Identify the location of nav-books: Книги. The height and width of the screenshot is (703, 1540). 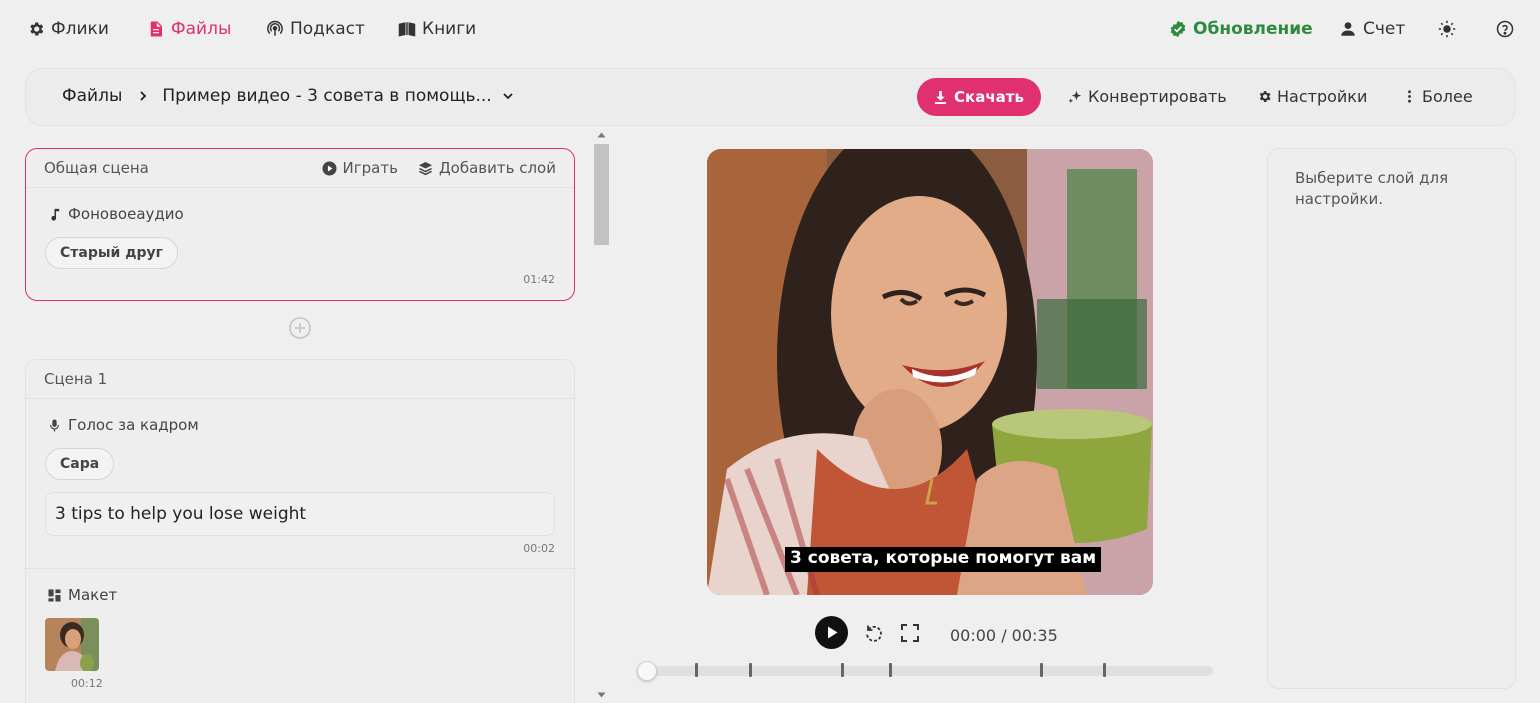
(437, 29).